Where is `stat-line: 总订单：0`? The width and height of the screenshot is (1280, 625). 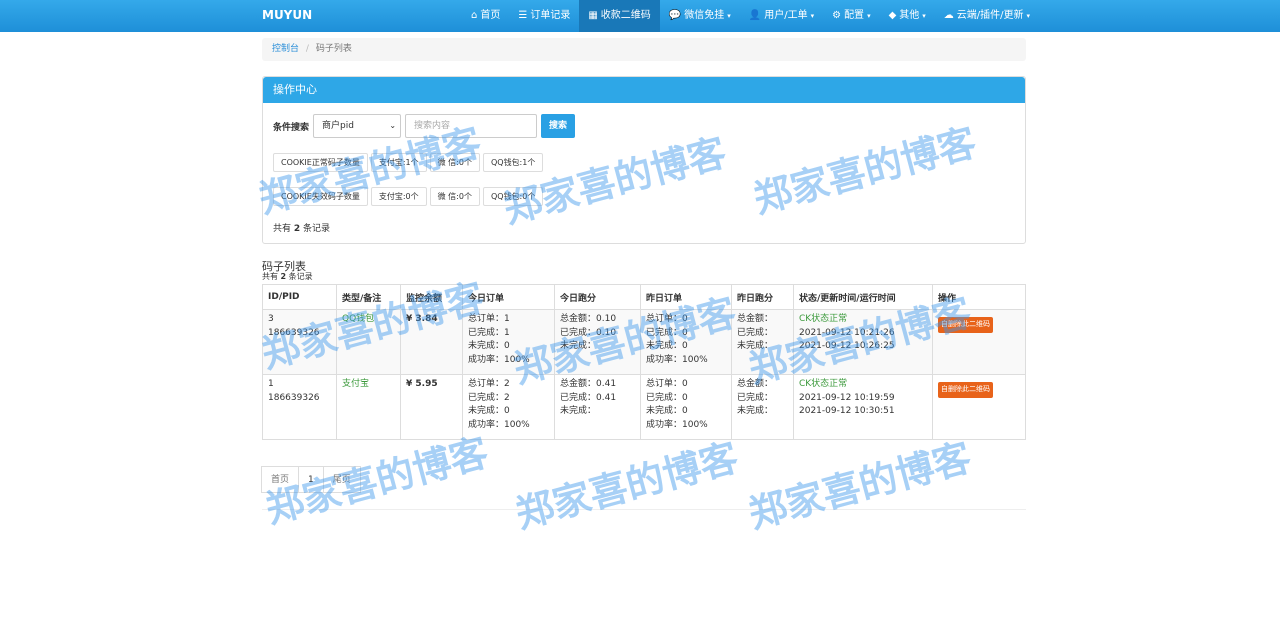
stat-line: 总订单：0 is located at coordinates (667, 384).